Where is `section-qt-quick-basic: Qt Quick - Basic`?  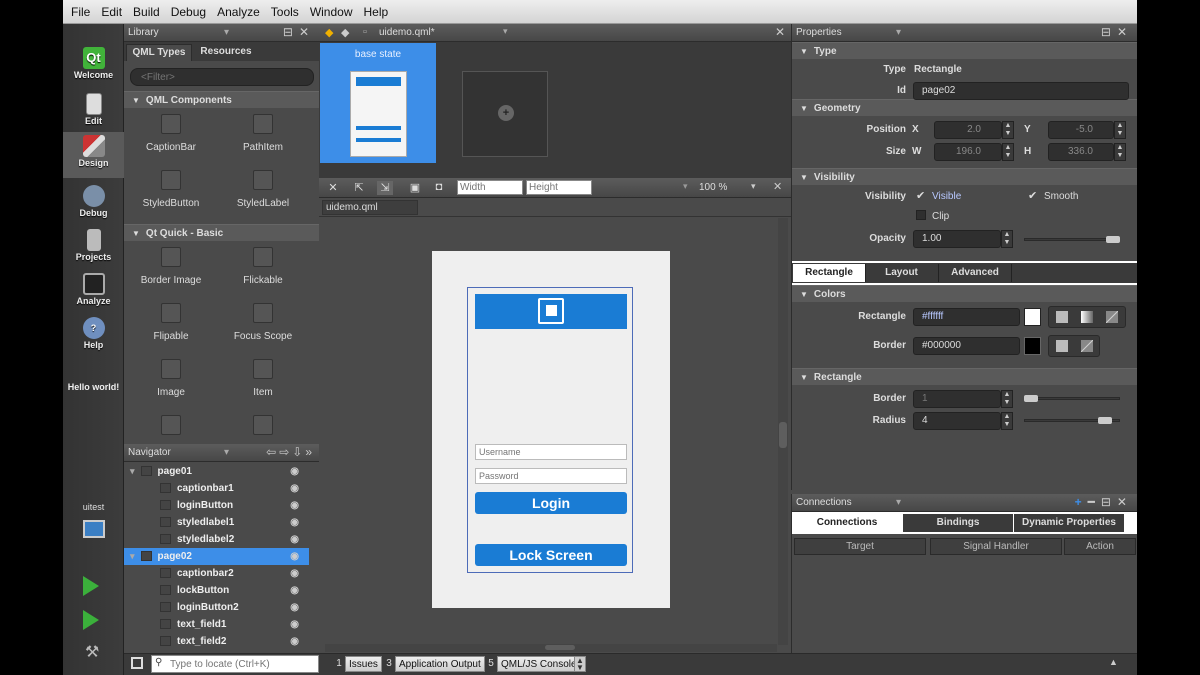 section-qt-quick-basic: Qt Quick - Basic is located at coordinates (221, 232).